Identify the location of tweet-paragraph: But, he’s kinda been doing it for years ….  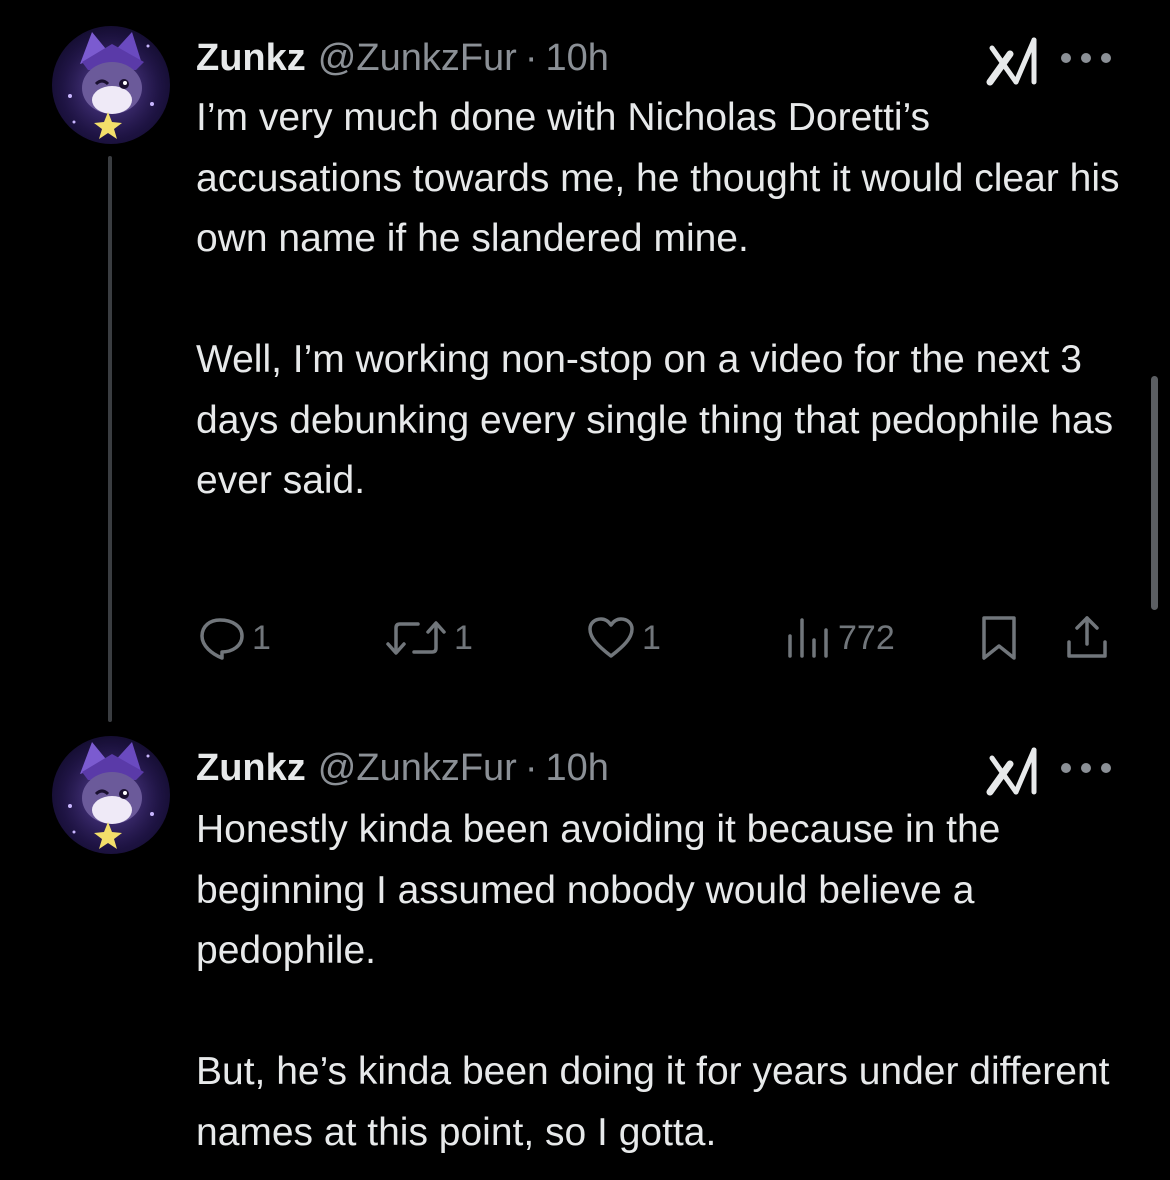
(653, 1102).